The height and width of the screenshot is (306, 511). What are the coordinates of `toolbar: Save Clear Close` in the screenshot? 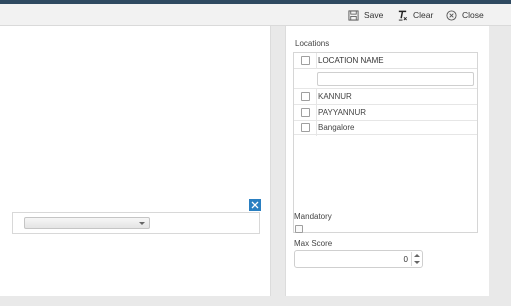 It's located at (255, 15).